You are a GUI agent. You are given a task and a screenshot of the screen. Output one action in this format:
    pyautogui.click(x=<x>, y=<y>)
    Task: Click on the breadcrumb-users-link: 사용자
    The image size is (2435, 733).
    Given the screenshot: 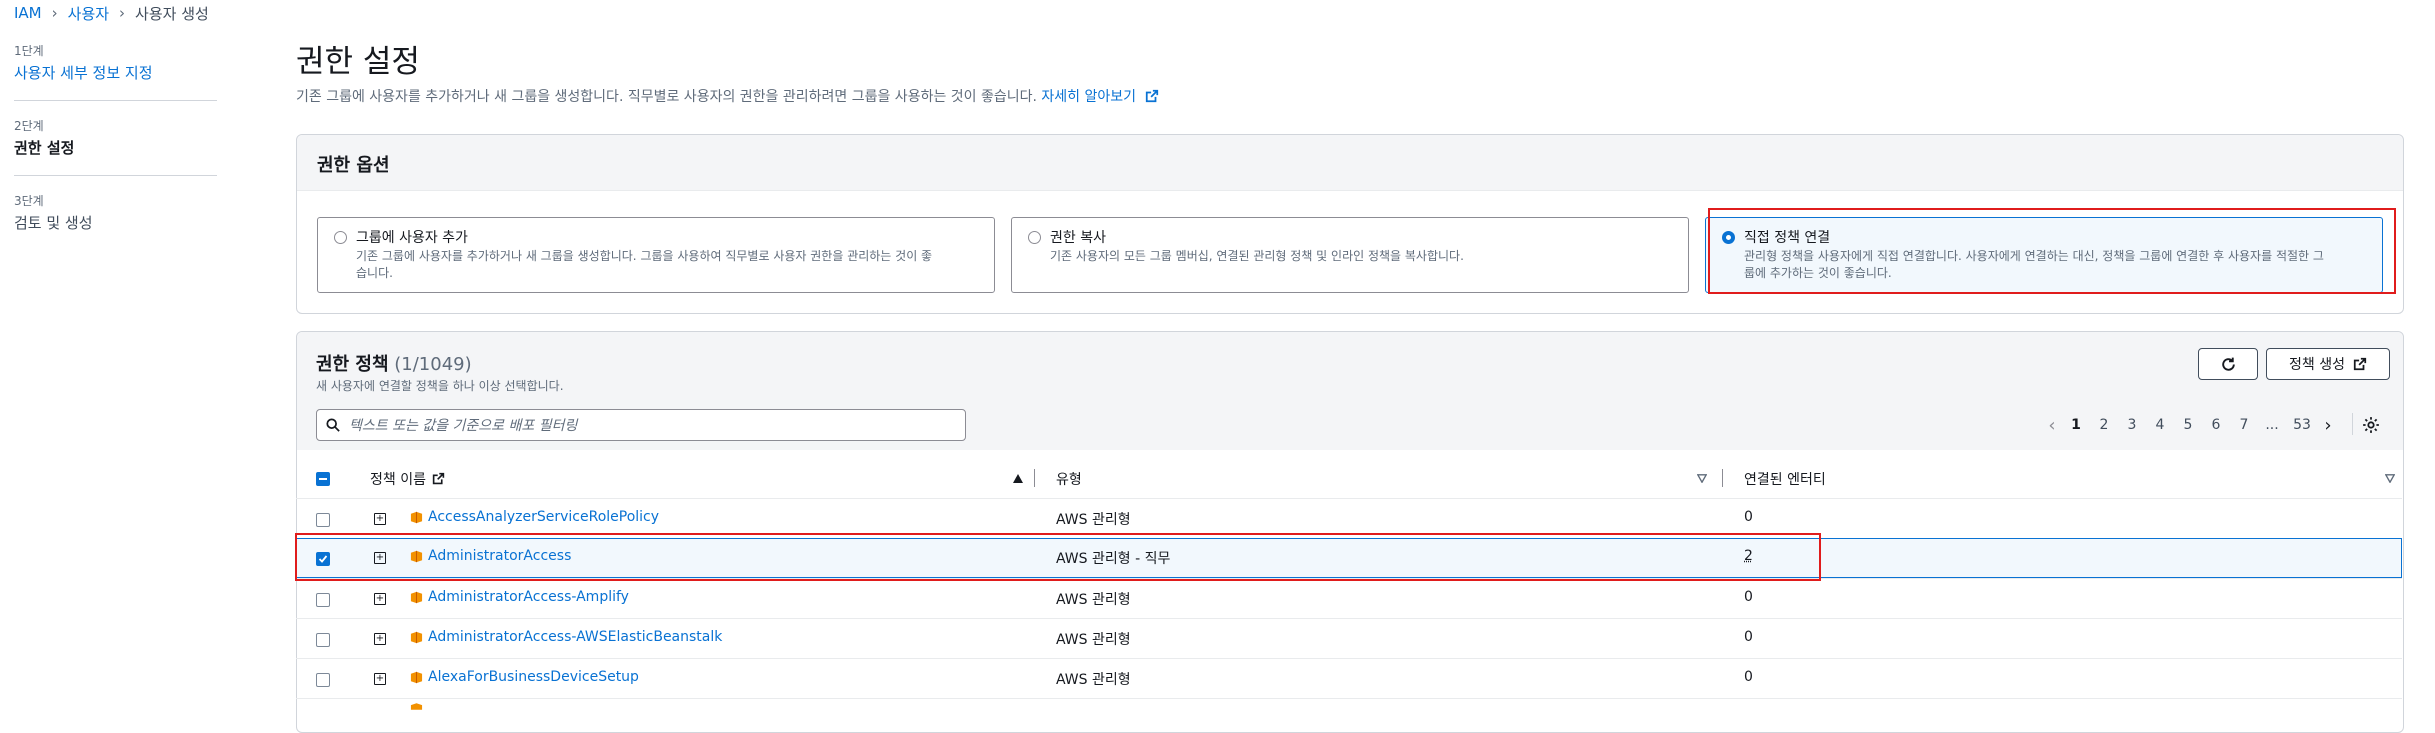 What is the action you would take?
    pyautogui.click(x=88, y=13)
    